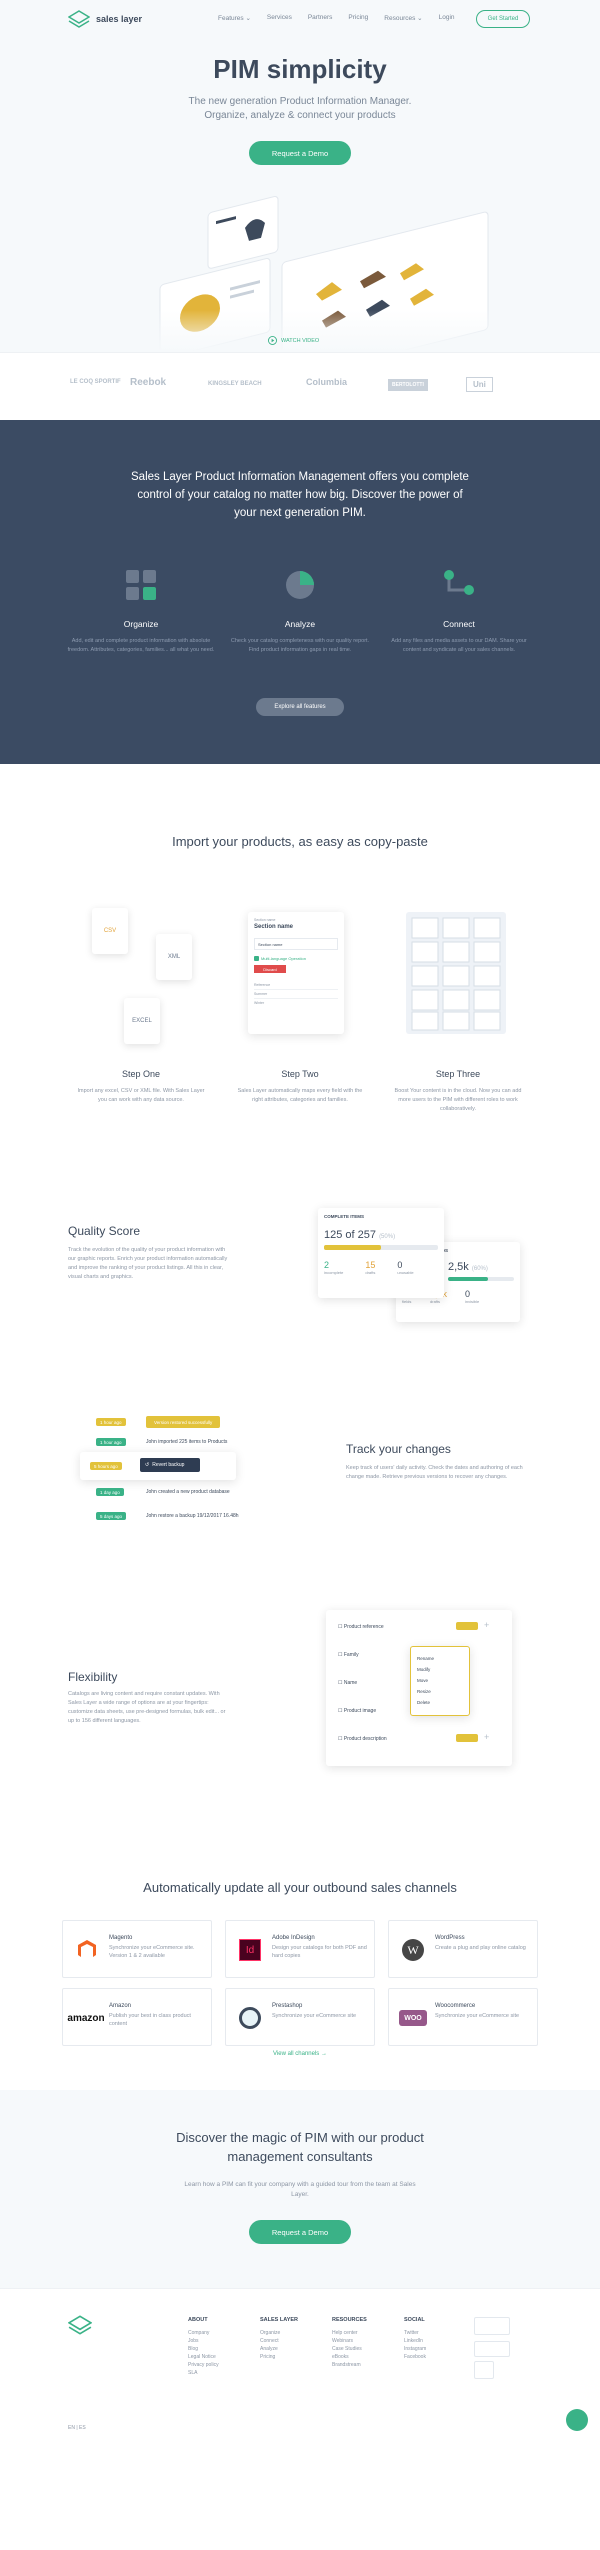 This screenshot has height=2550, width=600. Describe the element at coordinates (358, 18) in the screenshot. I see `nav-pricing: Pricing` at that location.